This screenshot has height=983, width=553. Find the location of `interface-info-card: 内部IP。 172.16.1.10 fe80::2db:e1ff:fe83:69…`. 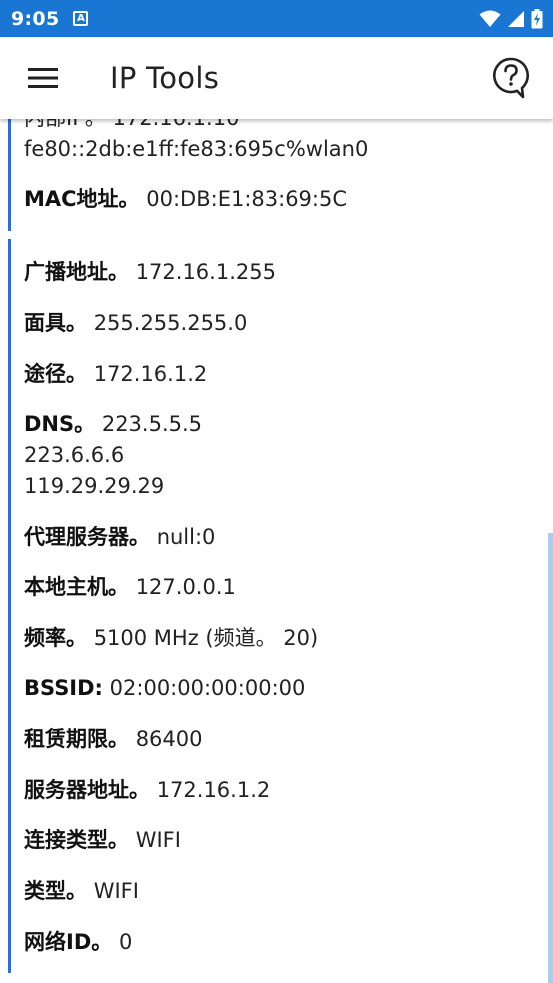

interface-info-card: 内部IP。 172.16.1.10 fe80::2db:e1ff:fe83:69… is located at coordinates (273, 175).